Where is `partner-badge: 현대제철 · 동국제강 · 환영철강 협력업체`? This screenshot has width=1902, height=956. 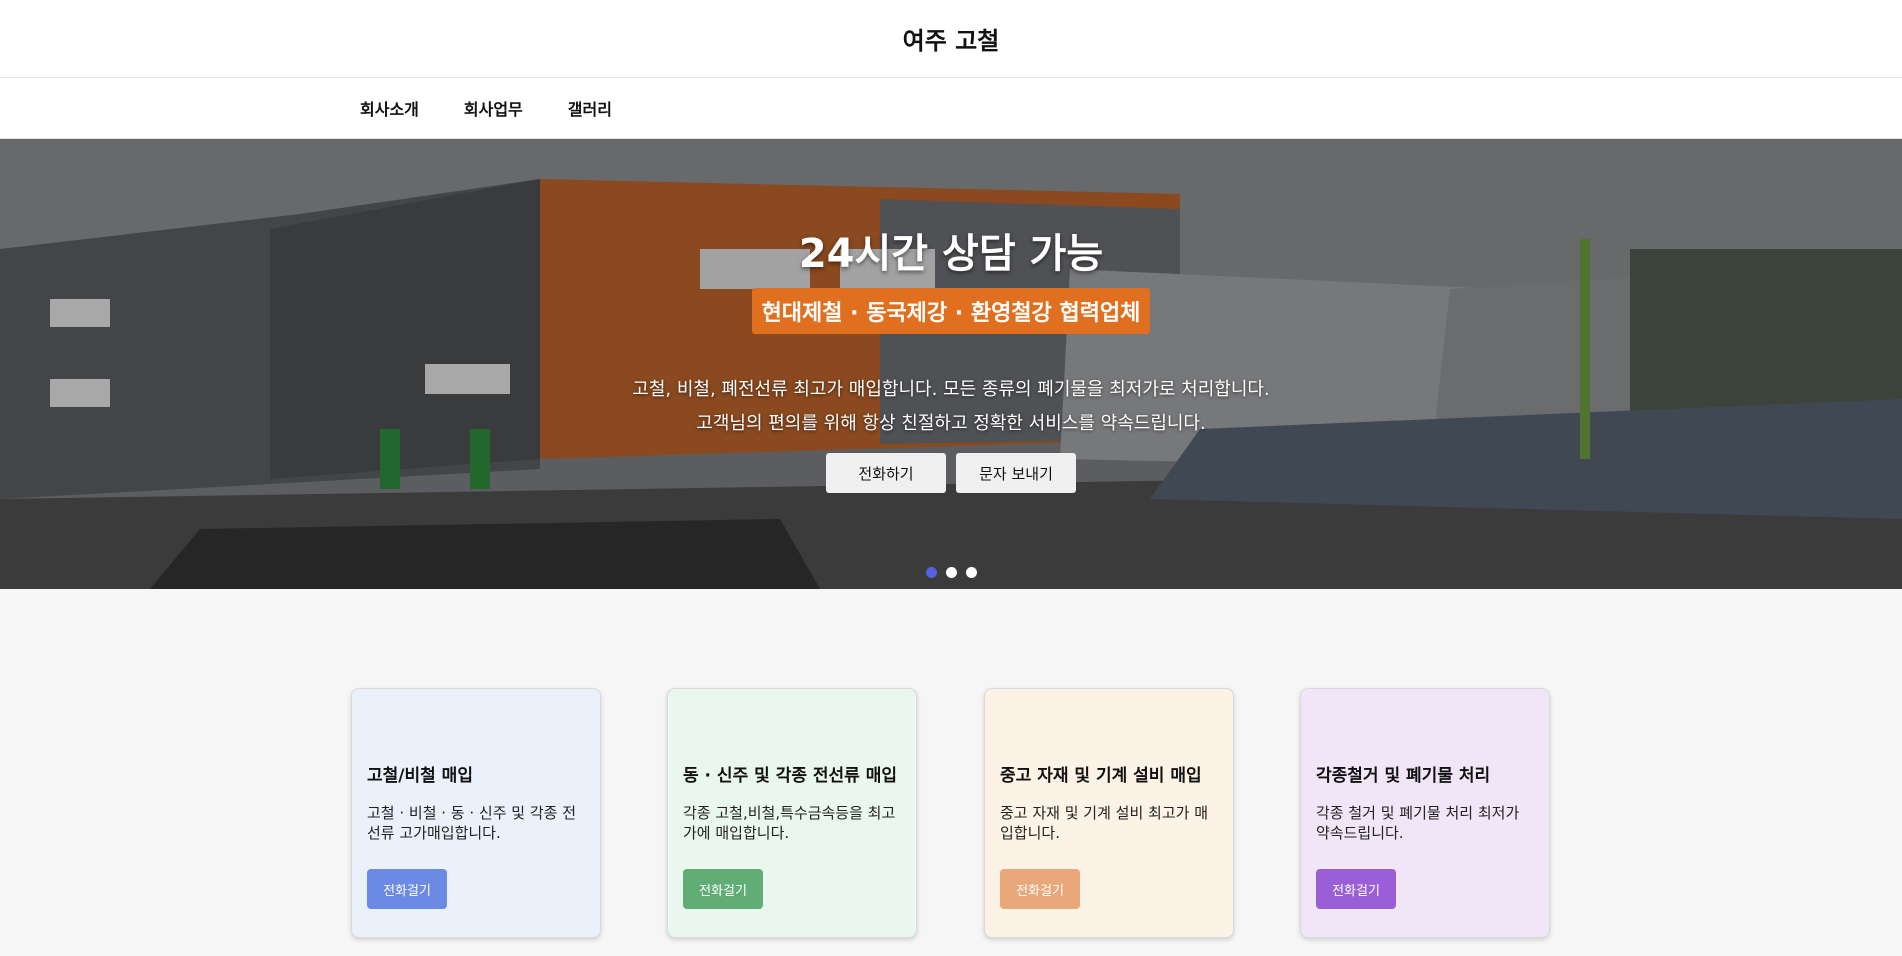 partner-badge: 현대제철 · 동국제강 · 환영철강 협력업체 is located at coordinates (951, 311).